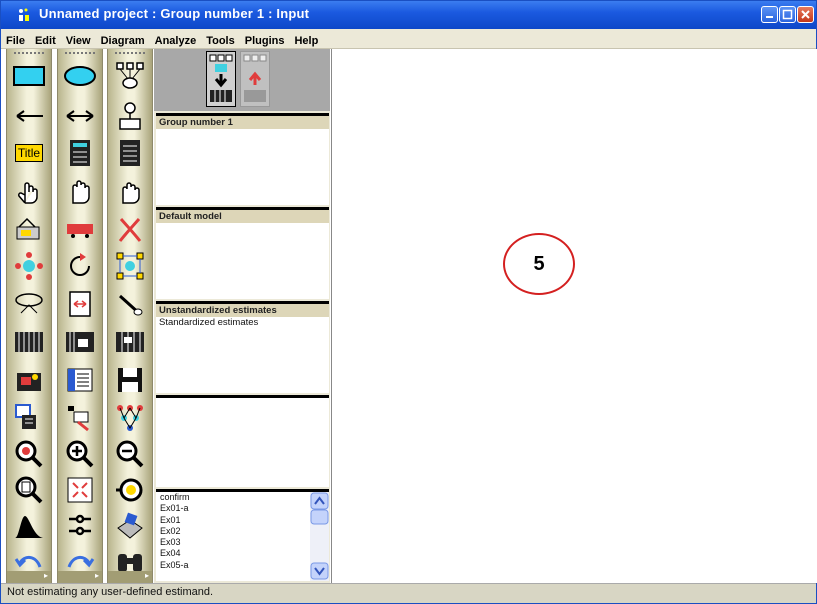 Image resolution: width=817 pixels, height=604 pixels. I want to click on minimize-button, so click(769, 14).